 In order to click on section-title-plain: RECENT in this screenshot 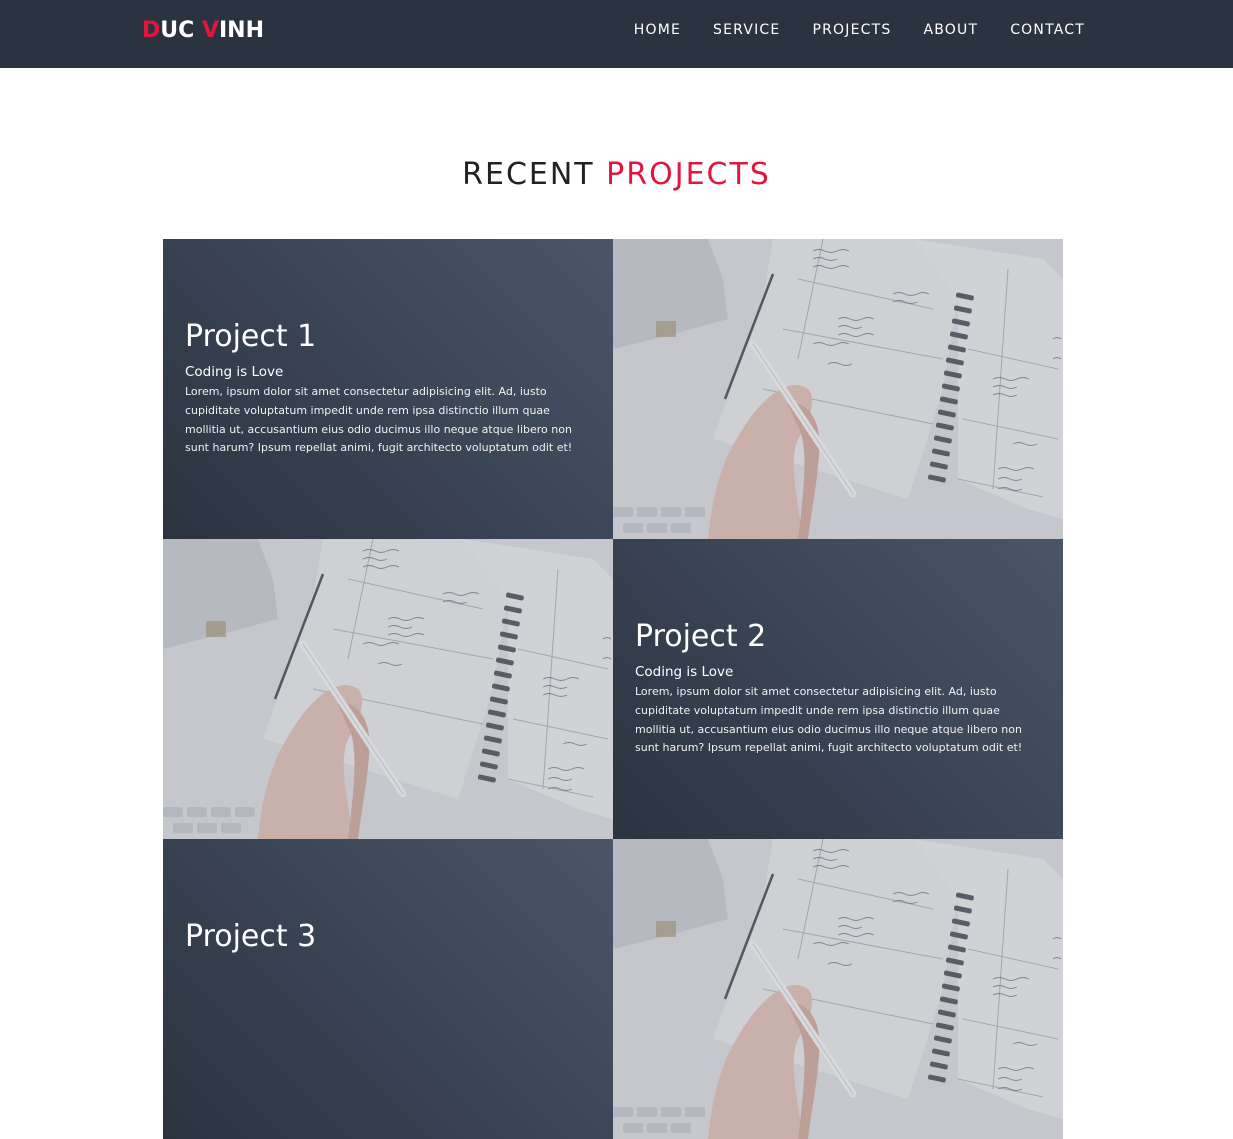, I will do `click(534, 174)`.